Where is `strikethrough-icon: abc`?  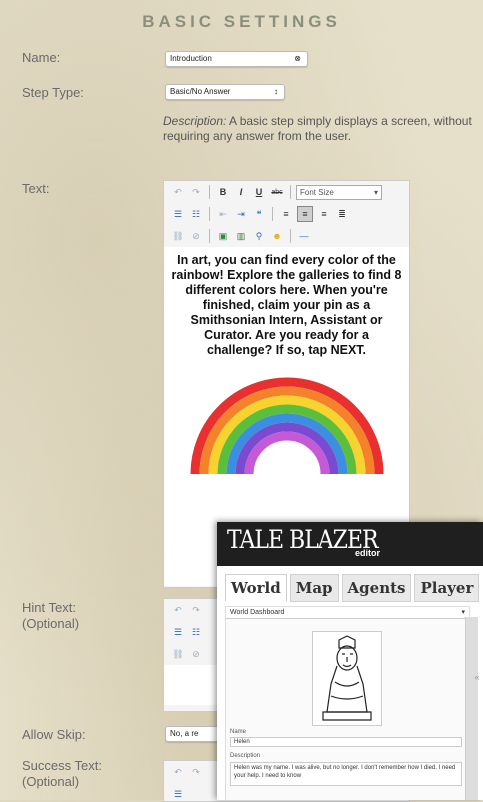
strikethrough-icon: abc is located at coordinates (277, 192).